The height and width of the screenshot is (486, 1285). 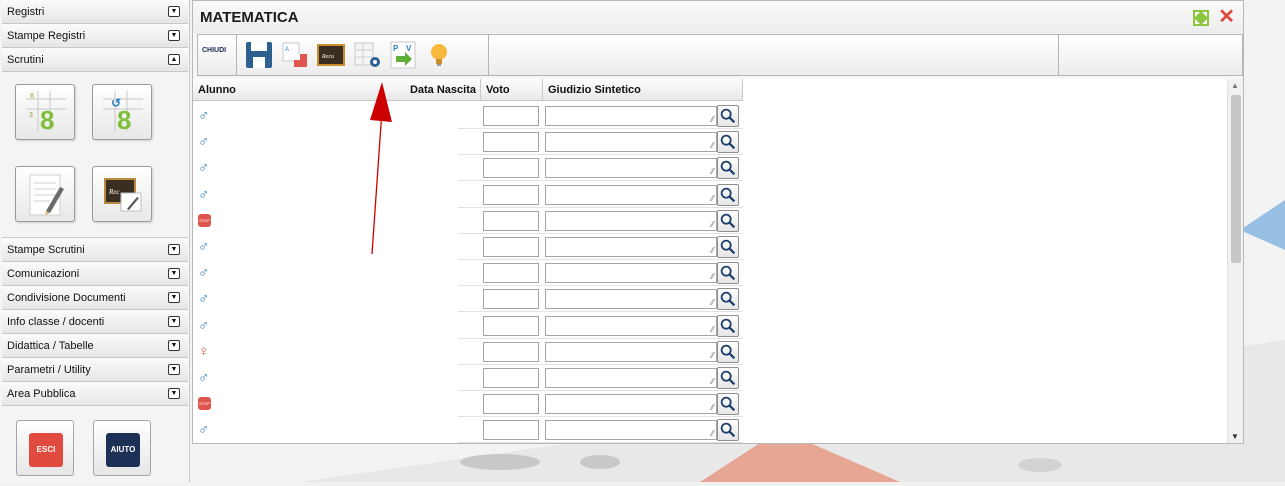 What do you see at coordinates (95, 346) in the screenshot?
I see `sidebar-section-didattica: Didattica / Tabelle ▼` at bounding box center [95, 346].